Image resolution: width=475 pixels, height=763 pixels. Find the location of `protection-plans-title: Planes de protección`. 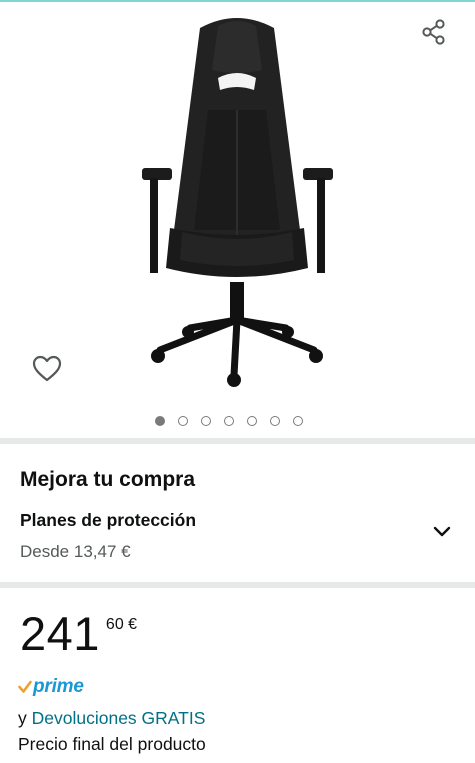

protection-plans-title: Planes de protección is located at coordinates (108, 520).